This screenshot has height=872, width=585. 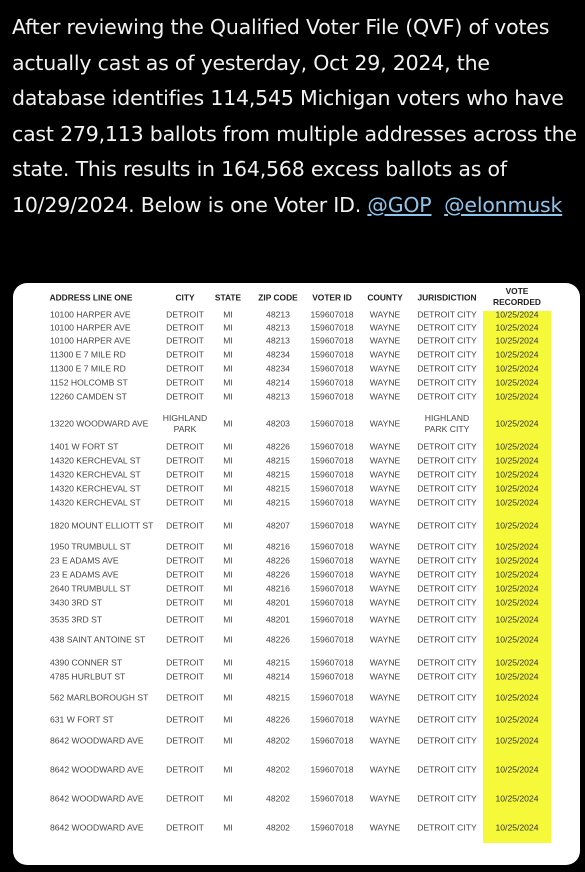 What do you see at coordinates (90, 546) in the screenshot?
I see `cell-address: 1950 TRUMBULL ST` at bounding box center [90, 546].